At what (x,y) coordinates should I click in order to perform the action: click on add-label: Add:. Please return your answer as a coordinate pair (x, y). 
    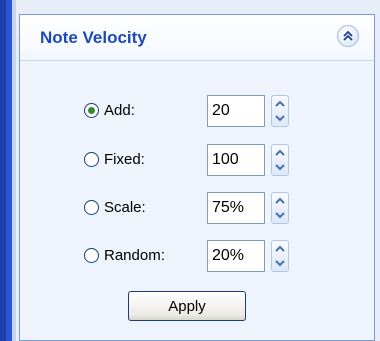
    Looking at the image, I should click on (119, 110).